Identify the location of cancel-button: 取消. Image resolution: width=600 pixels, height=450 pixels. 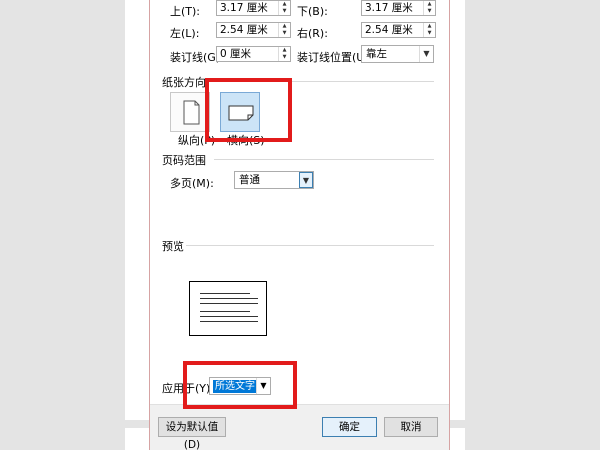
(411, 427).